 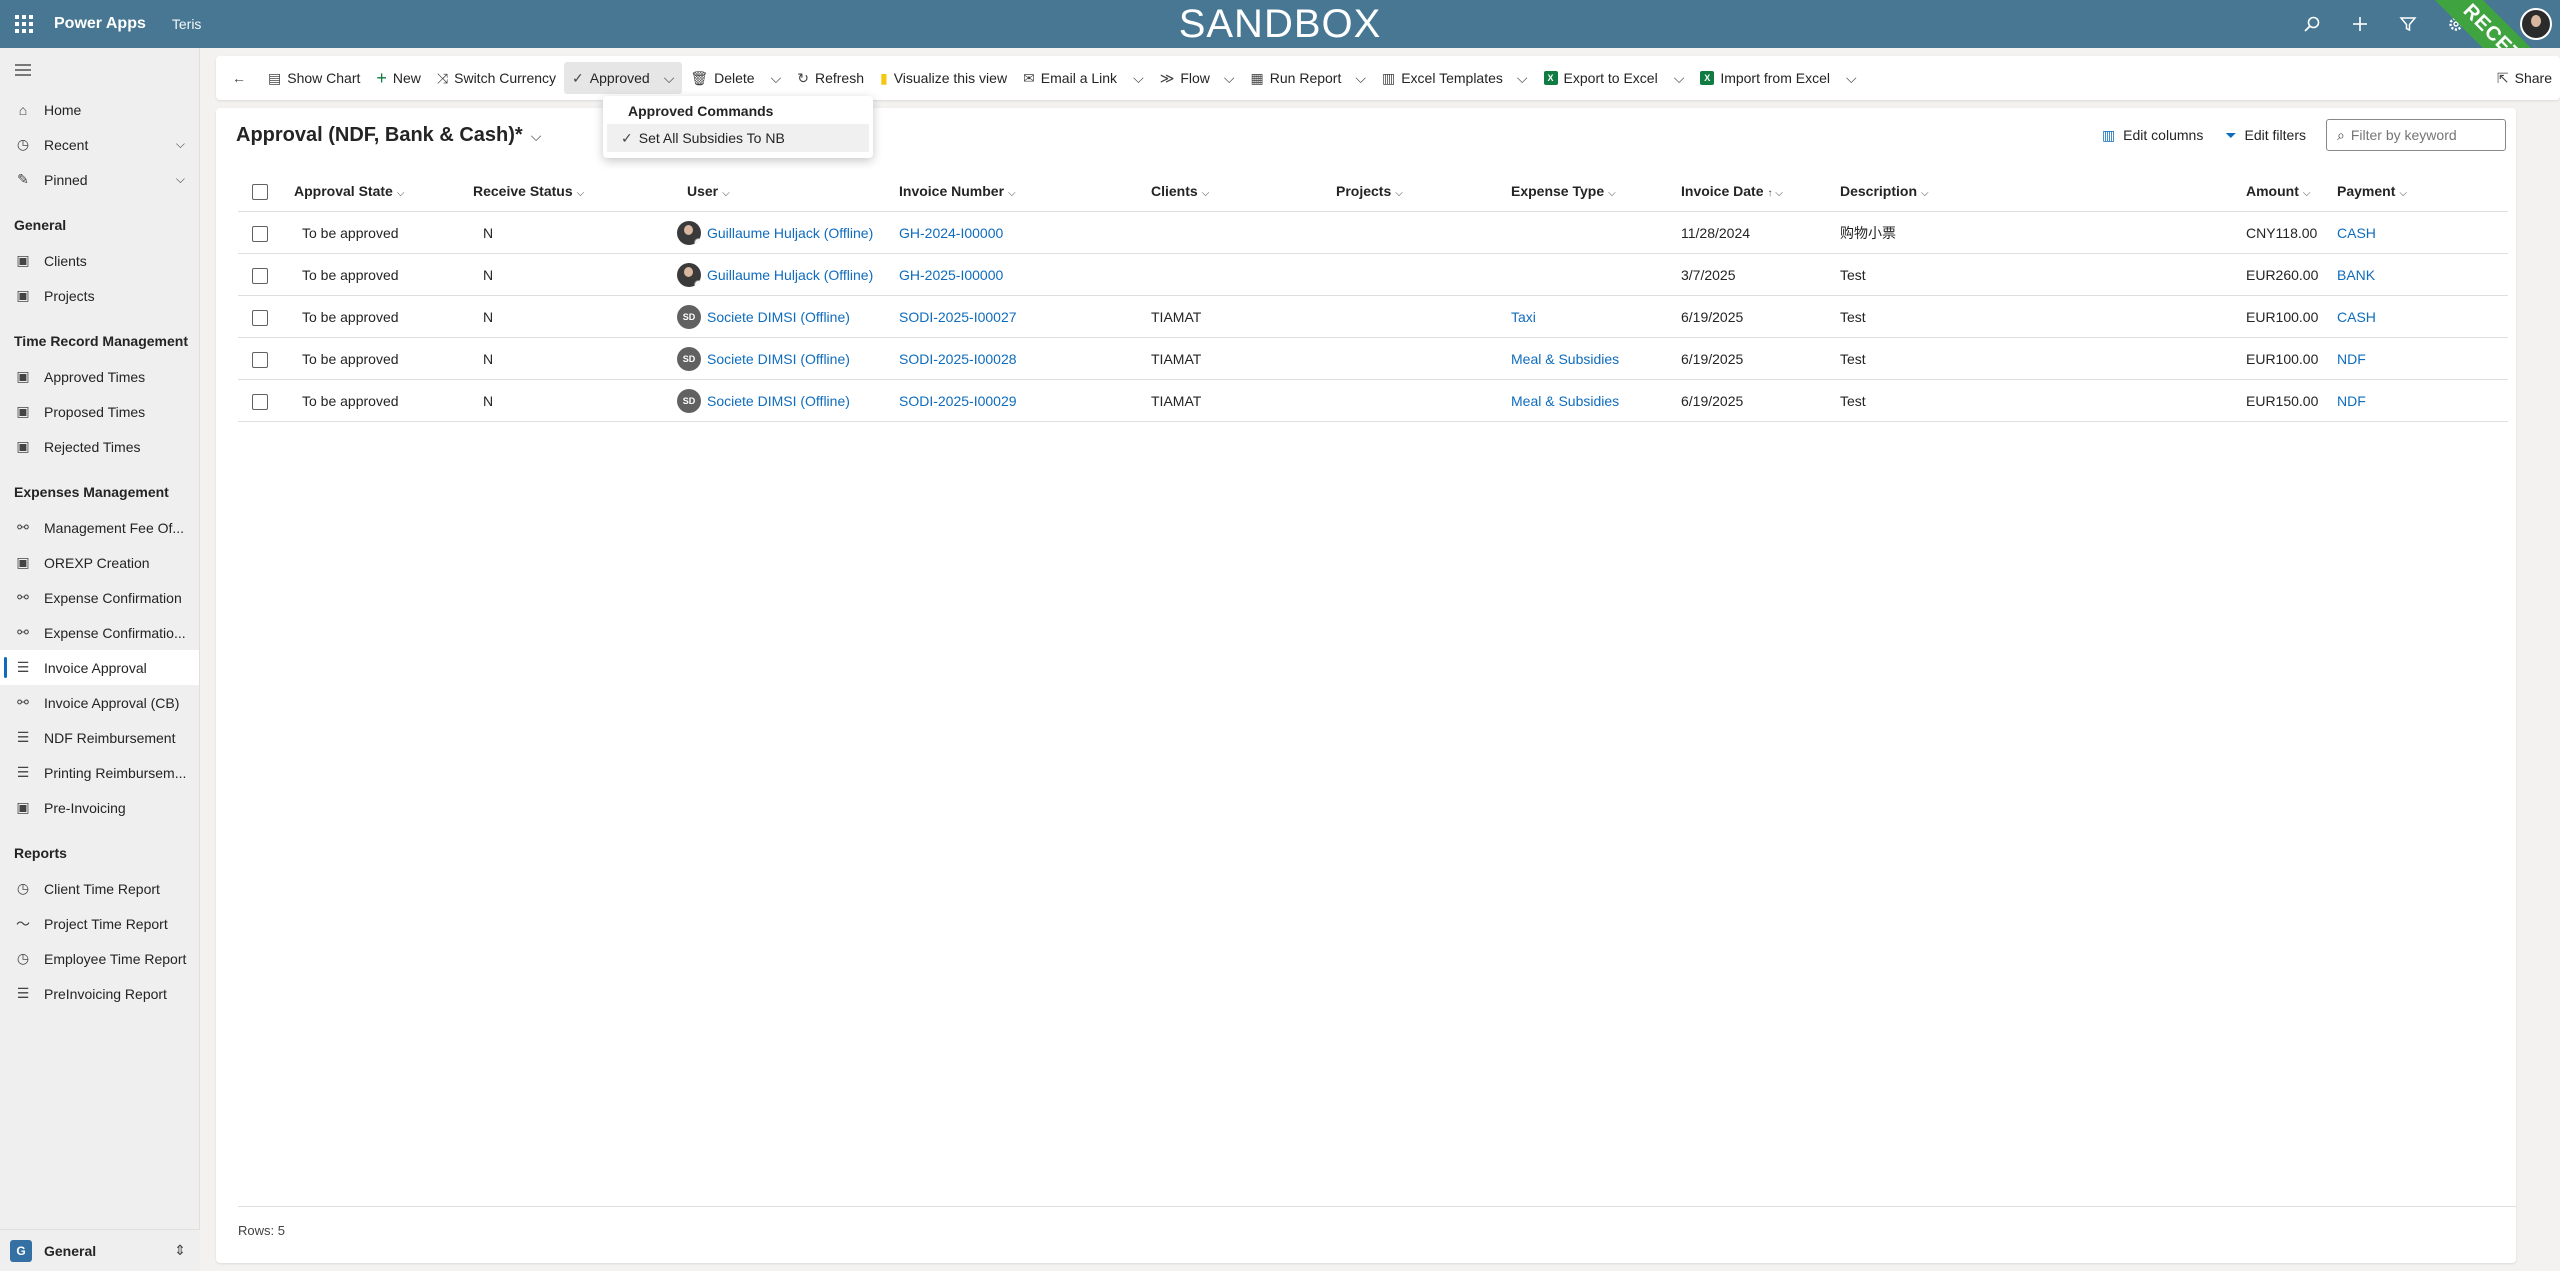 What do you see at coordinates (99, 888) in the screenshot?
I see `sidebar-item-client-time-report: ◷ Client Time Report` at bounding box center [99, 888].